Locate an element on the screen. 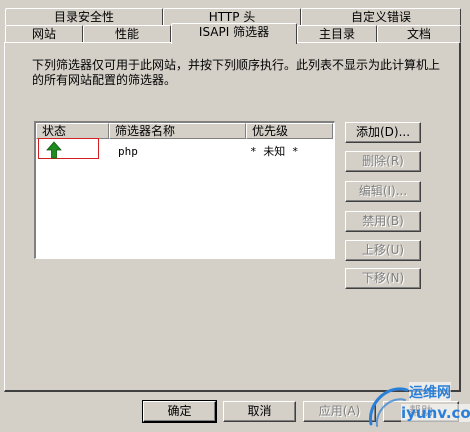 The width and height of the screenshot is (470, 432). tab-documents: 文档 is located at coordinates (419, 33).